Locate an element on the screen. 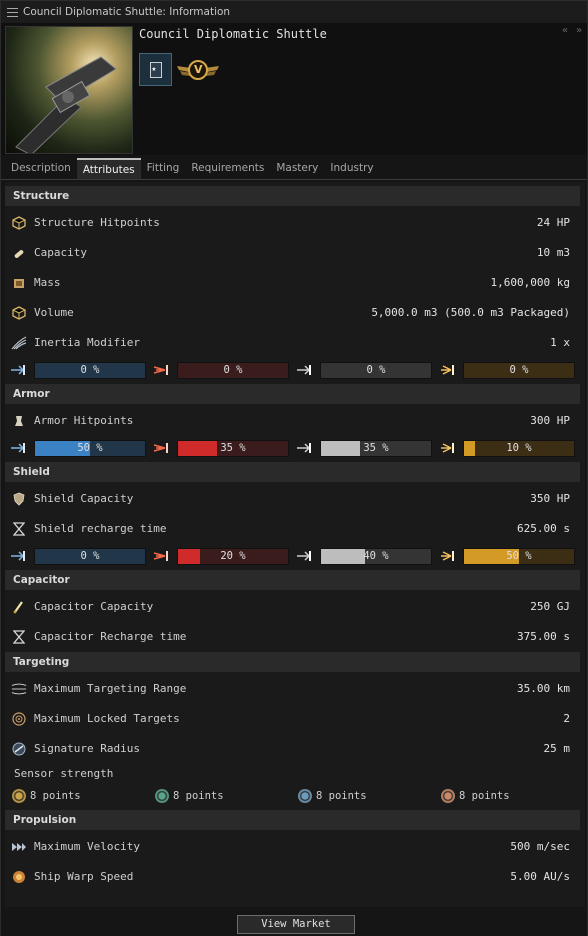 The width and height of the screenshot is (588, 936). resistance-row-shield: 0 % 20 % 40 % 50 % is located at coordinates (292, 556).